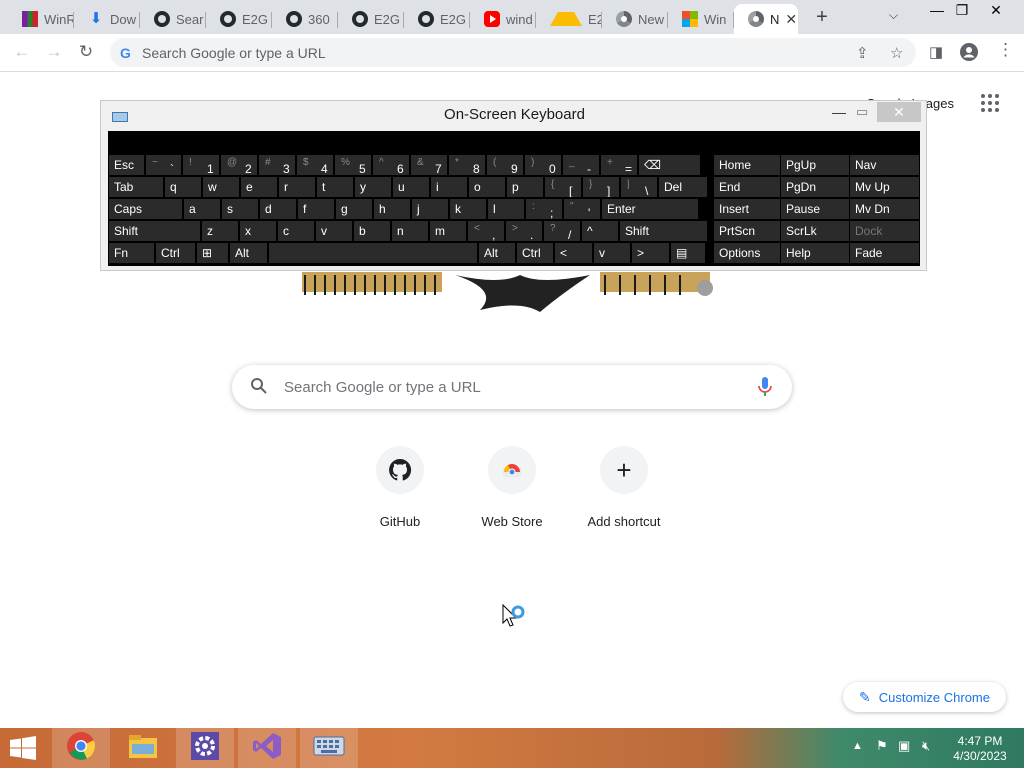 The image size is (1024, 768). Describe the element at coordinates (512, 387) in the screenshot. I see `ntp-search-box: Search Google or type a URL` at that location.